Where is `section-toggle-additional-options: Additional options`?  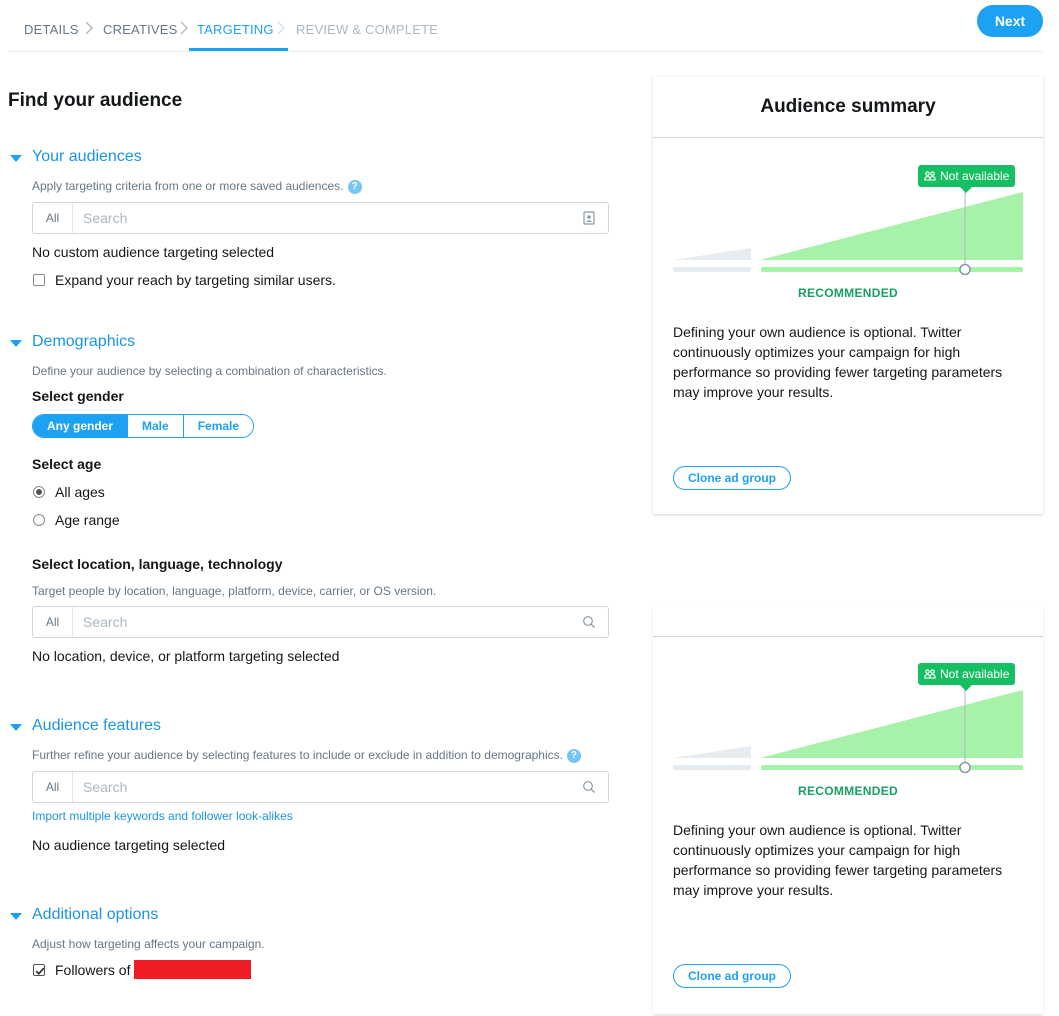
section-toggle-additional-options: Additional options is located at coordinates (84, 915).